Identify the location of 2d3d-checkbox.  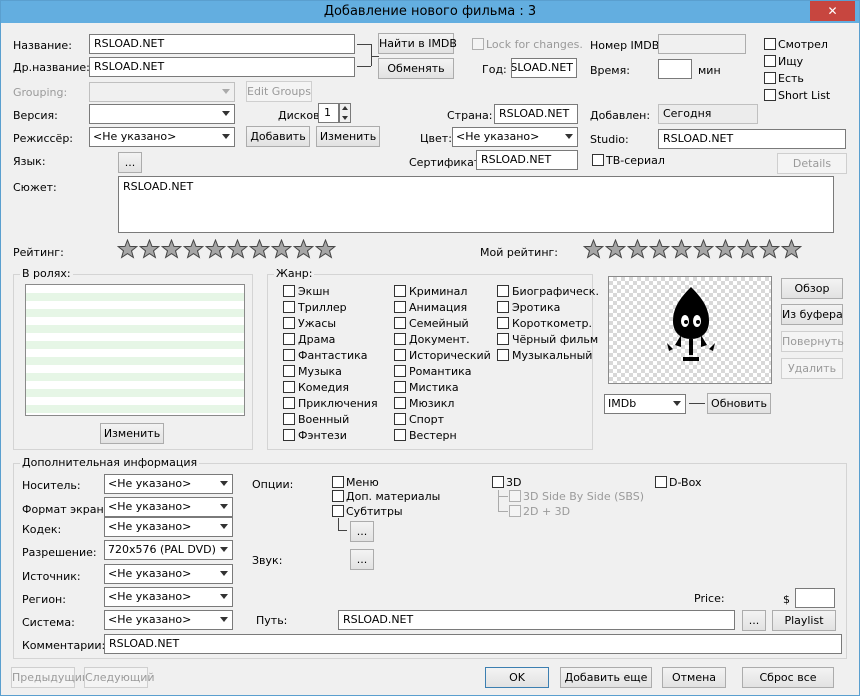
(515, 511).